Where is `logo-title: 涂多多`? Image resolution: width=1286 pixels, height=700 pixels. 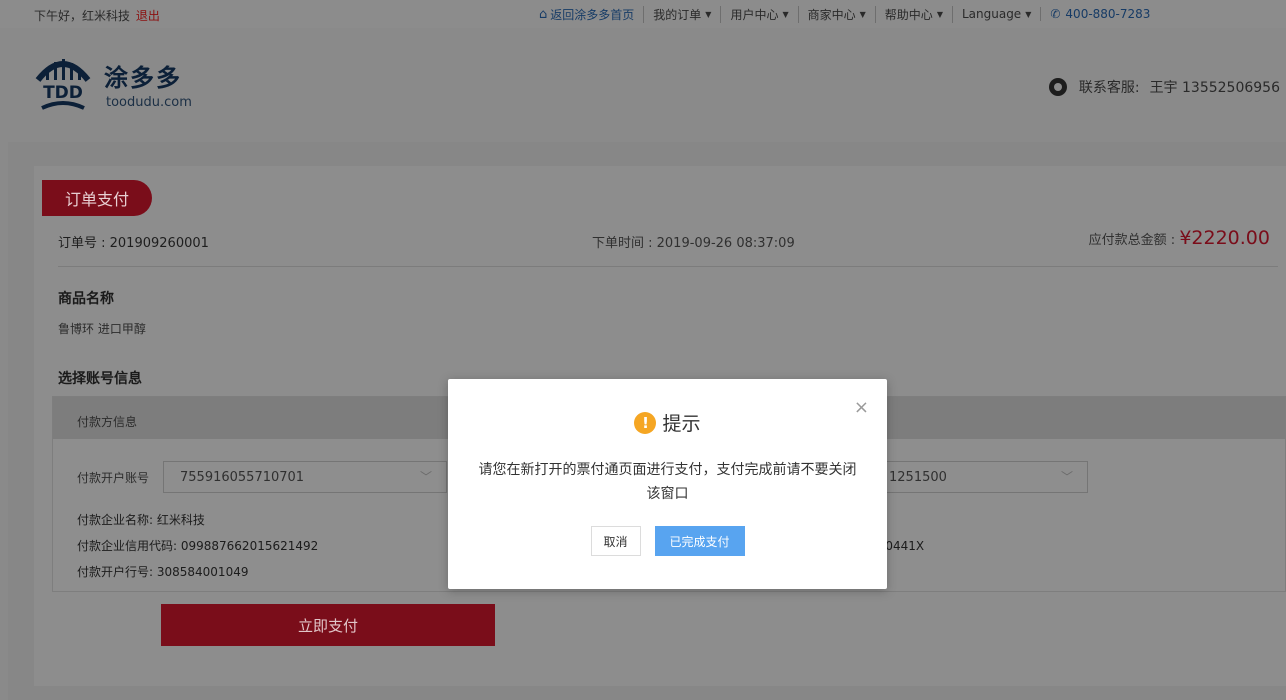 logo-title: 涂多多 is located at coordinates (143, 78).